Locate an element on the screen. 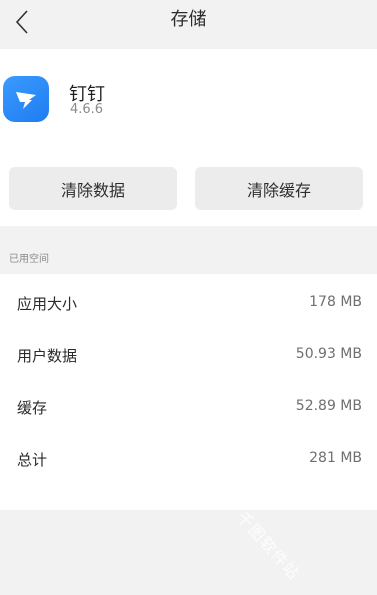 This screenshot has width=377, height=595. dingtalk-logo-icon is located at coordinates (26, 100).